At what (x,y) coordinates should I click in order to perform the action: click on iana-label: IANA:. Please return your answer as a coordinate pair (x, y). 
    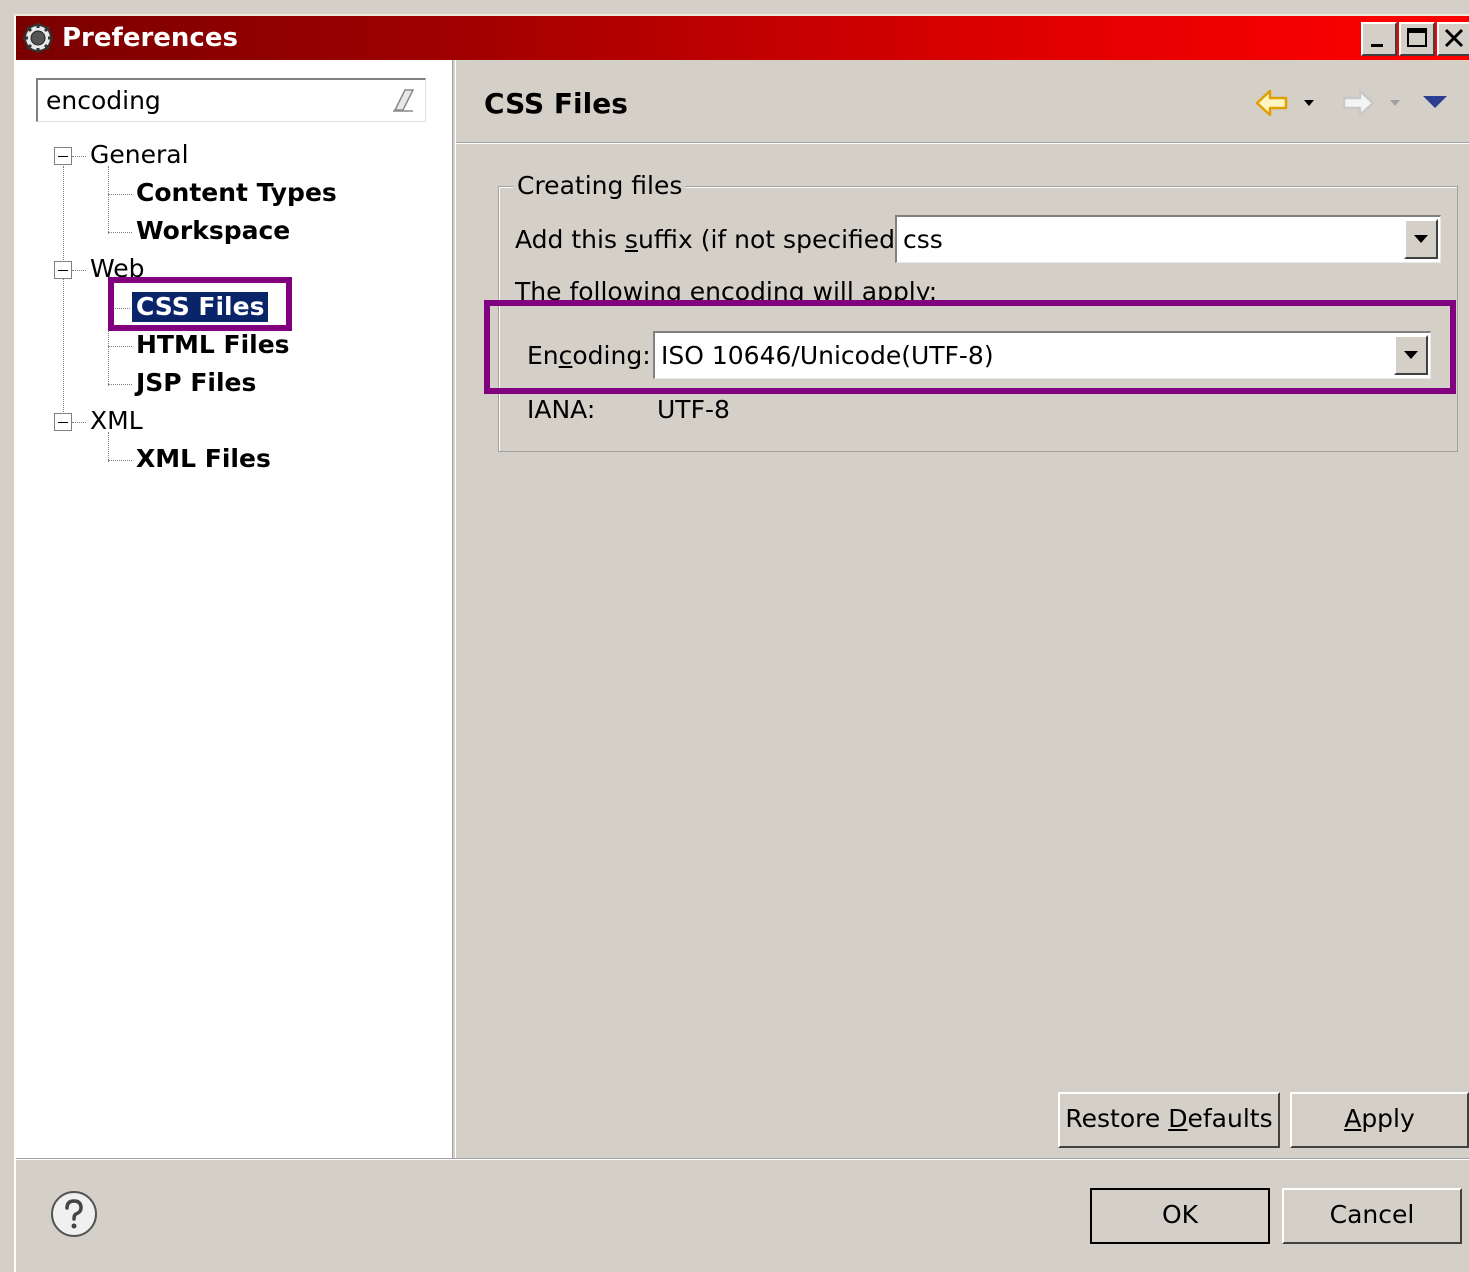
    Looking at the image, I should click on (561, 409).